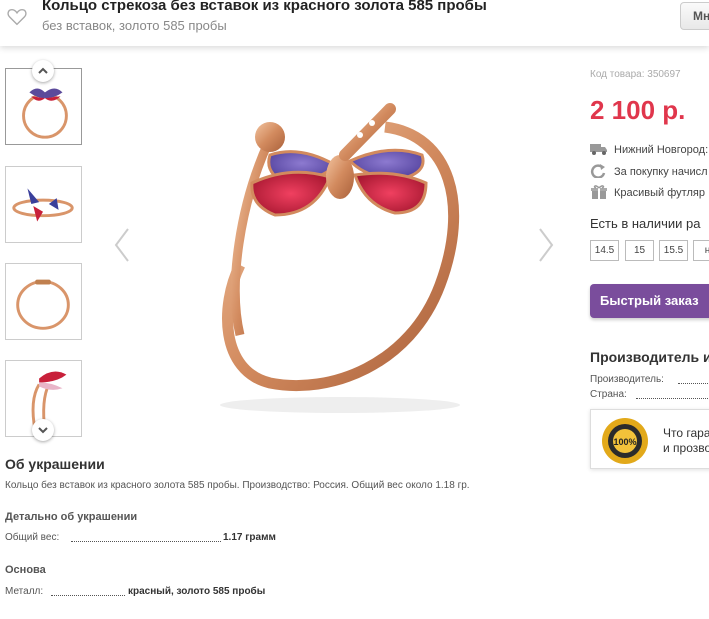 The image size is (709, 619). What do you see at coordinates (24, 591) in the screenshot?
I see `metal-label: Металл:` at bounding box center [24, 591].